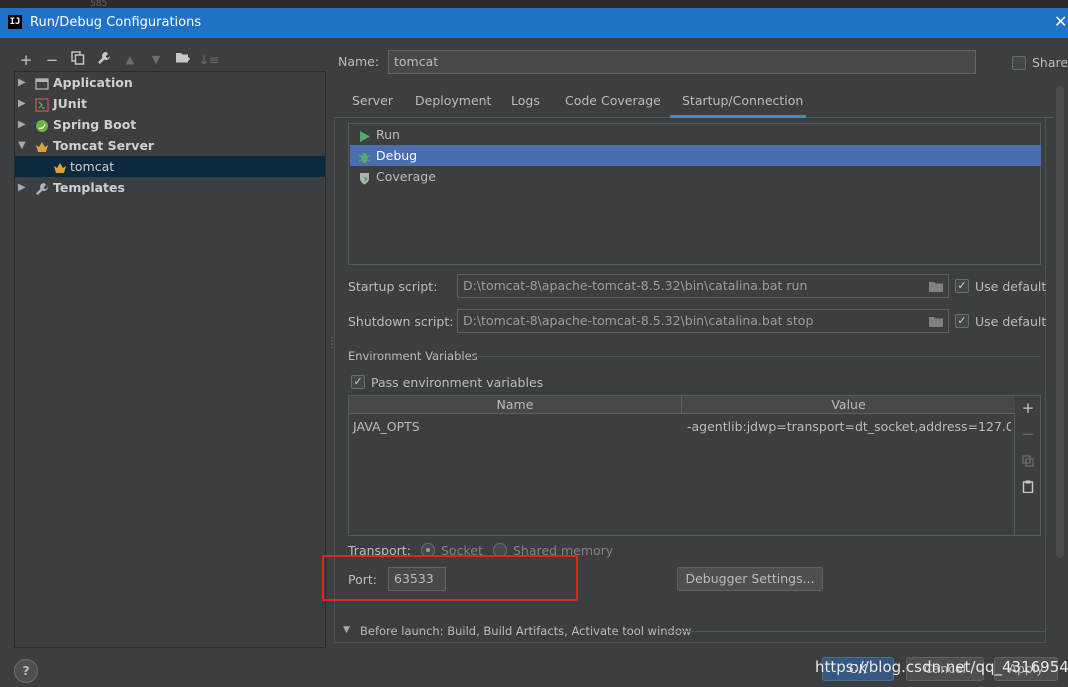 The height and width of the screenshot is (687, 1068). I want to click on close-icon: ✕, so click(1060, 21).